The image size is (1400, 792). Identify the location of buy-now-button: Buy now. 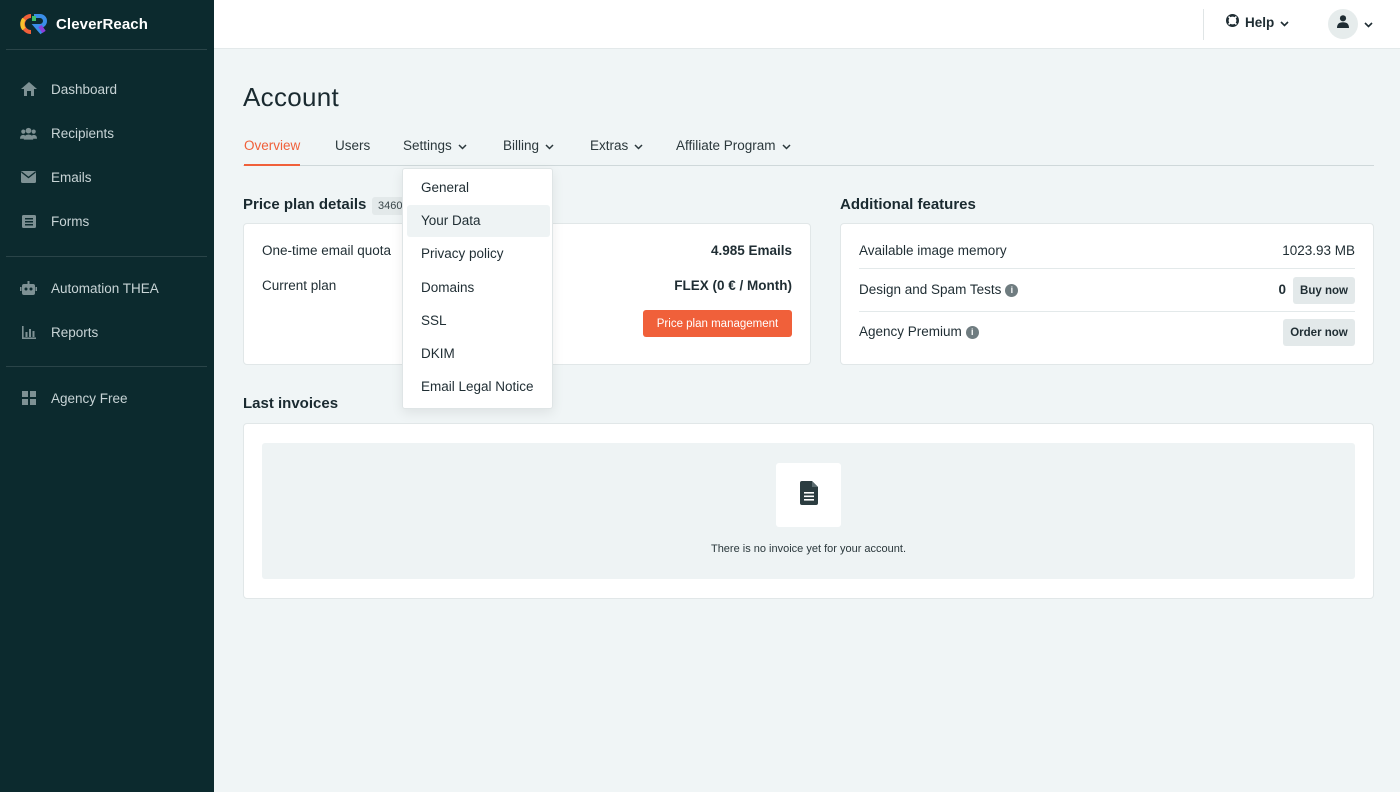
(1324, 290).